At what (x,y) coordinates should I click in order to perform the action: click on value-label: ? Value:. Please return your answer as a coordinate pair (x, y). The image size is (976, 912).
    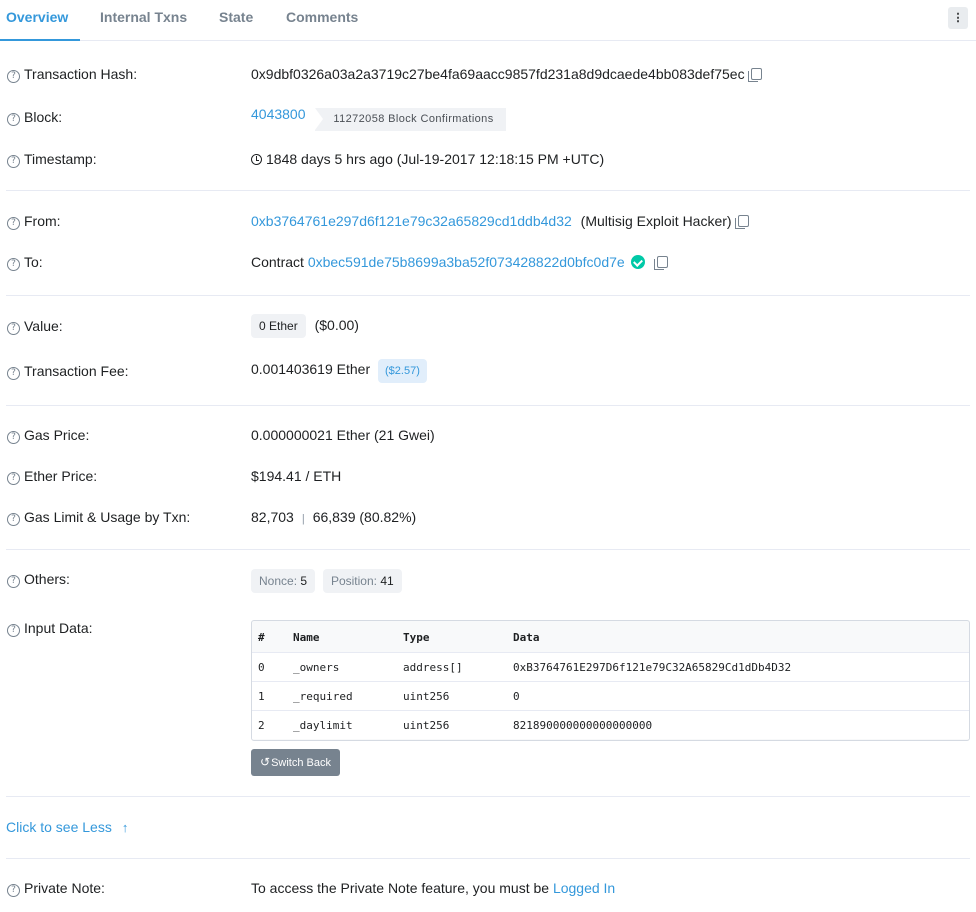
    Looking at the image, I should click on (35, 326).